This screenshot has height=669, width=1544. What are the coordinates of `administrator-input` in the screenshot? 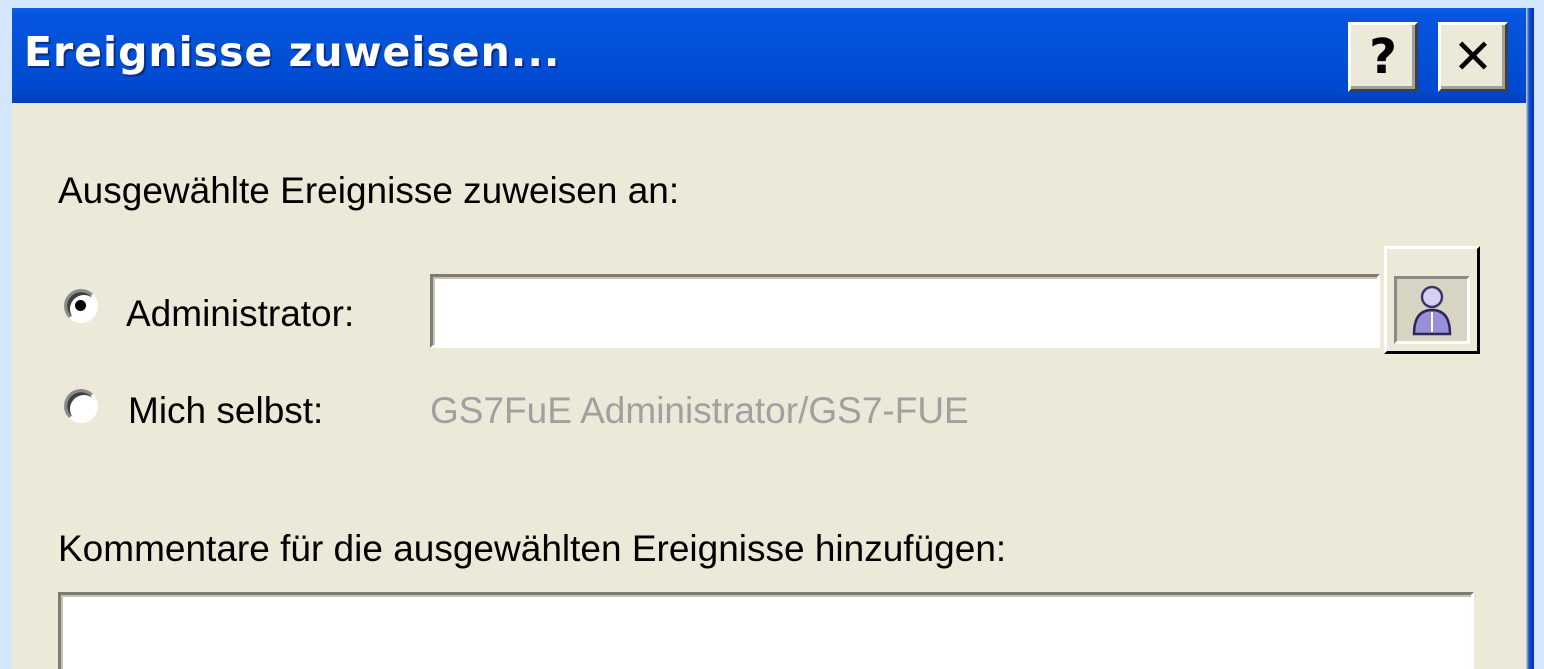 It's located at (905, 311).